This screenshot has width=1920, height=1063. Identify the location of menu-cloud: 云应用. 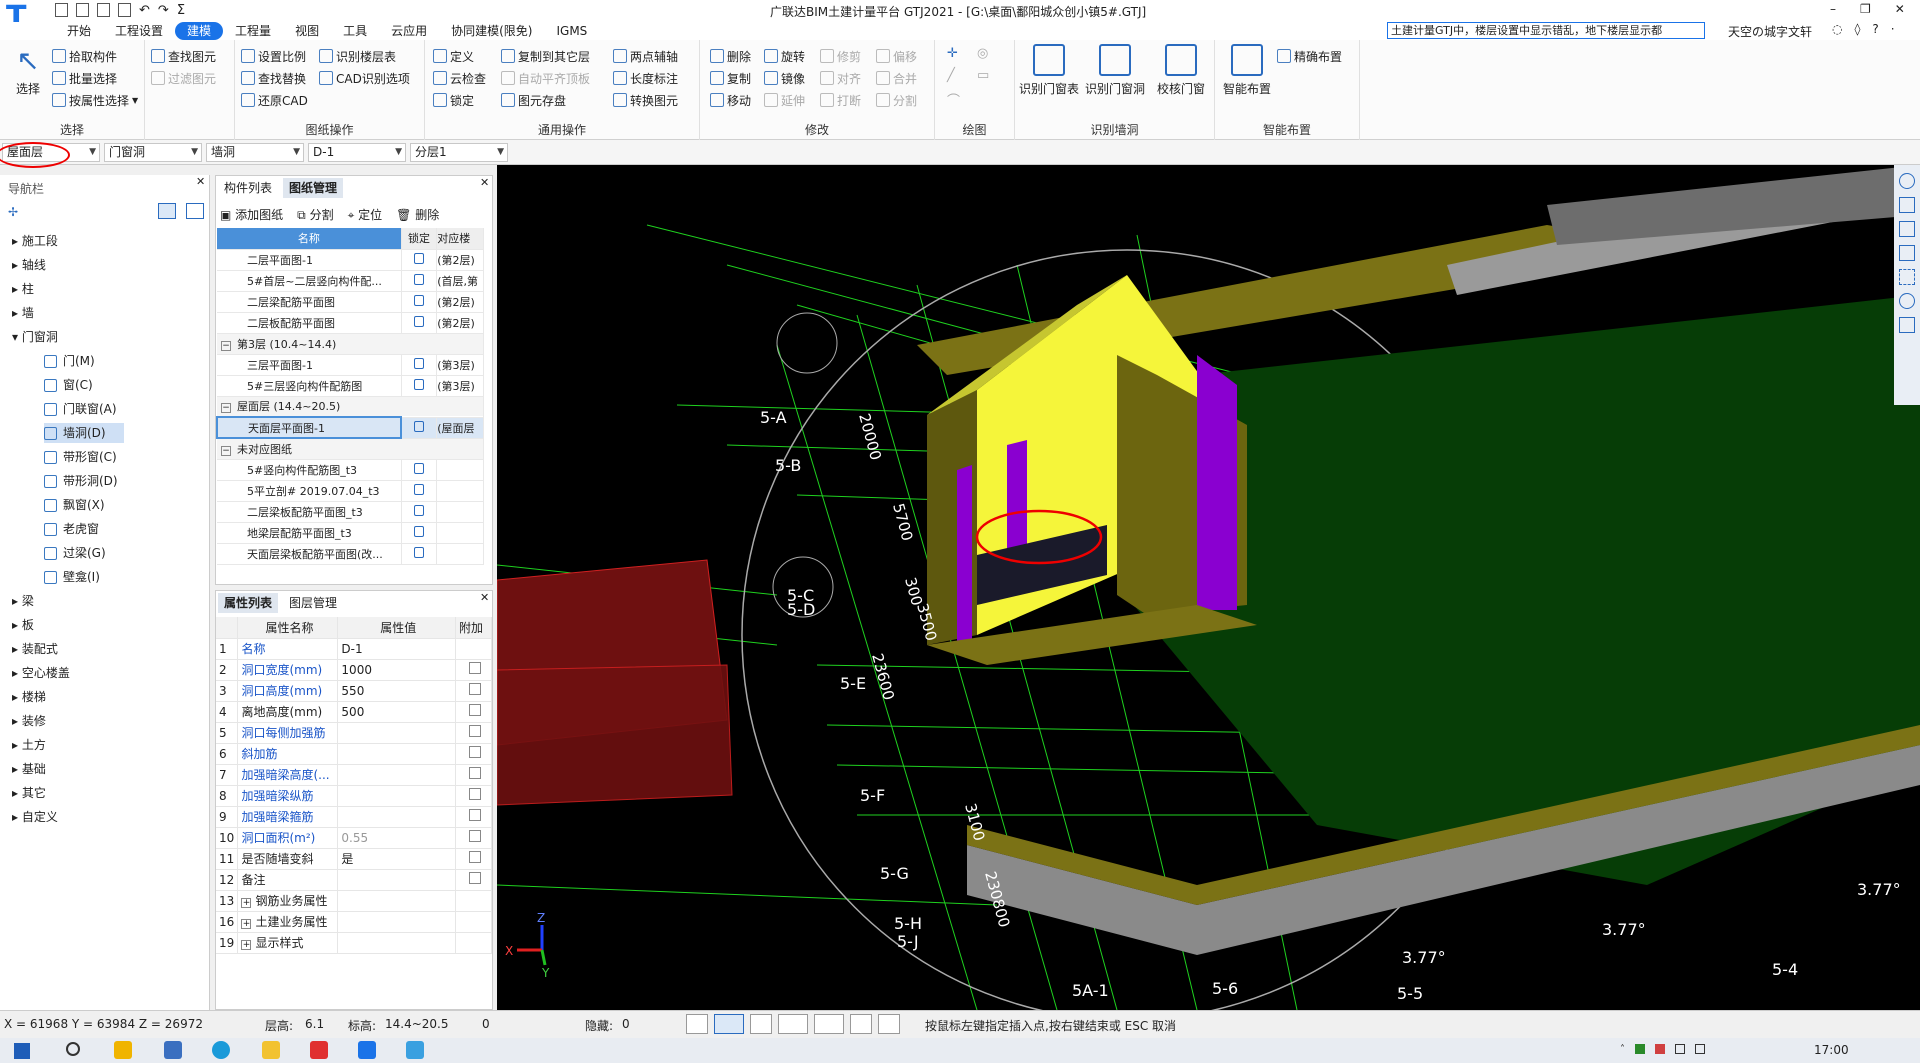
(409, 31).